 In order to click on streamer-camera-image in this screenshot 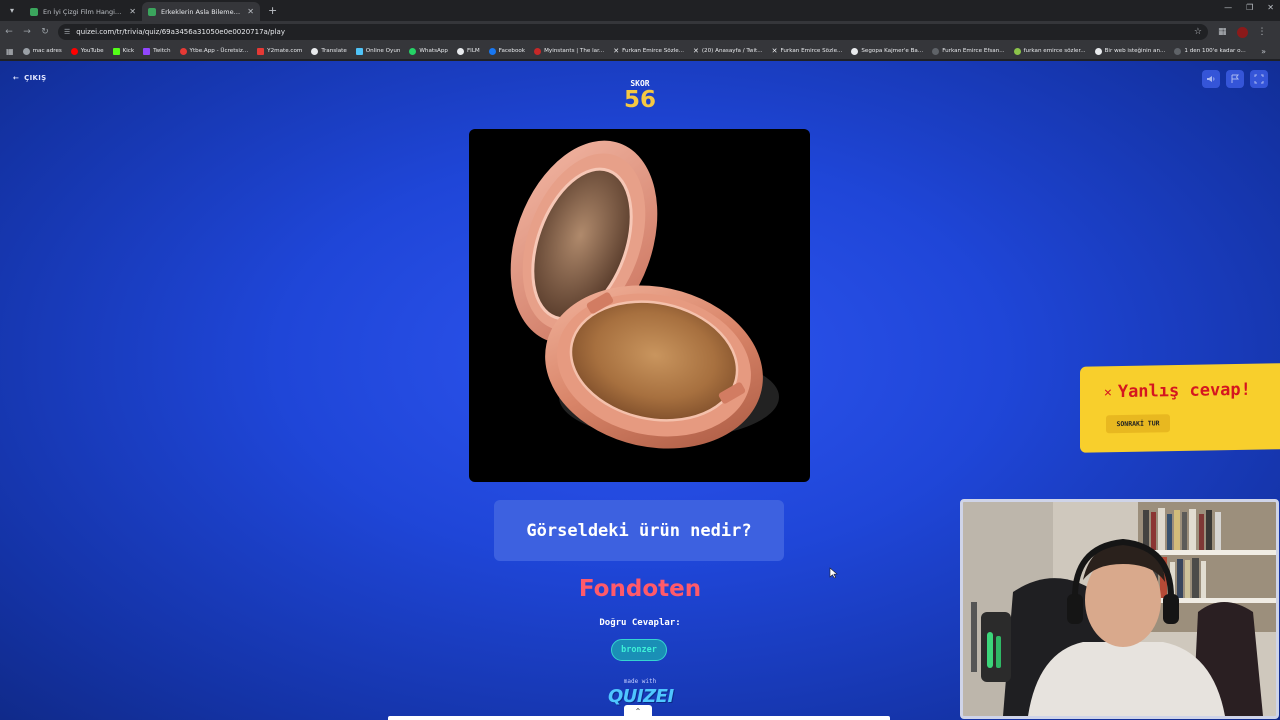, I will do `click(1119, 609)`.